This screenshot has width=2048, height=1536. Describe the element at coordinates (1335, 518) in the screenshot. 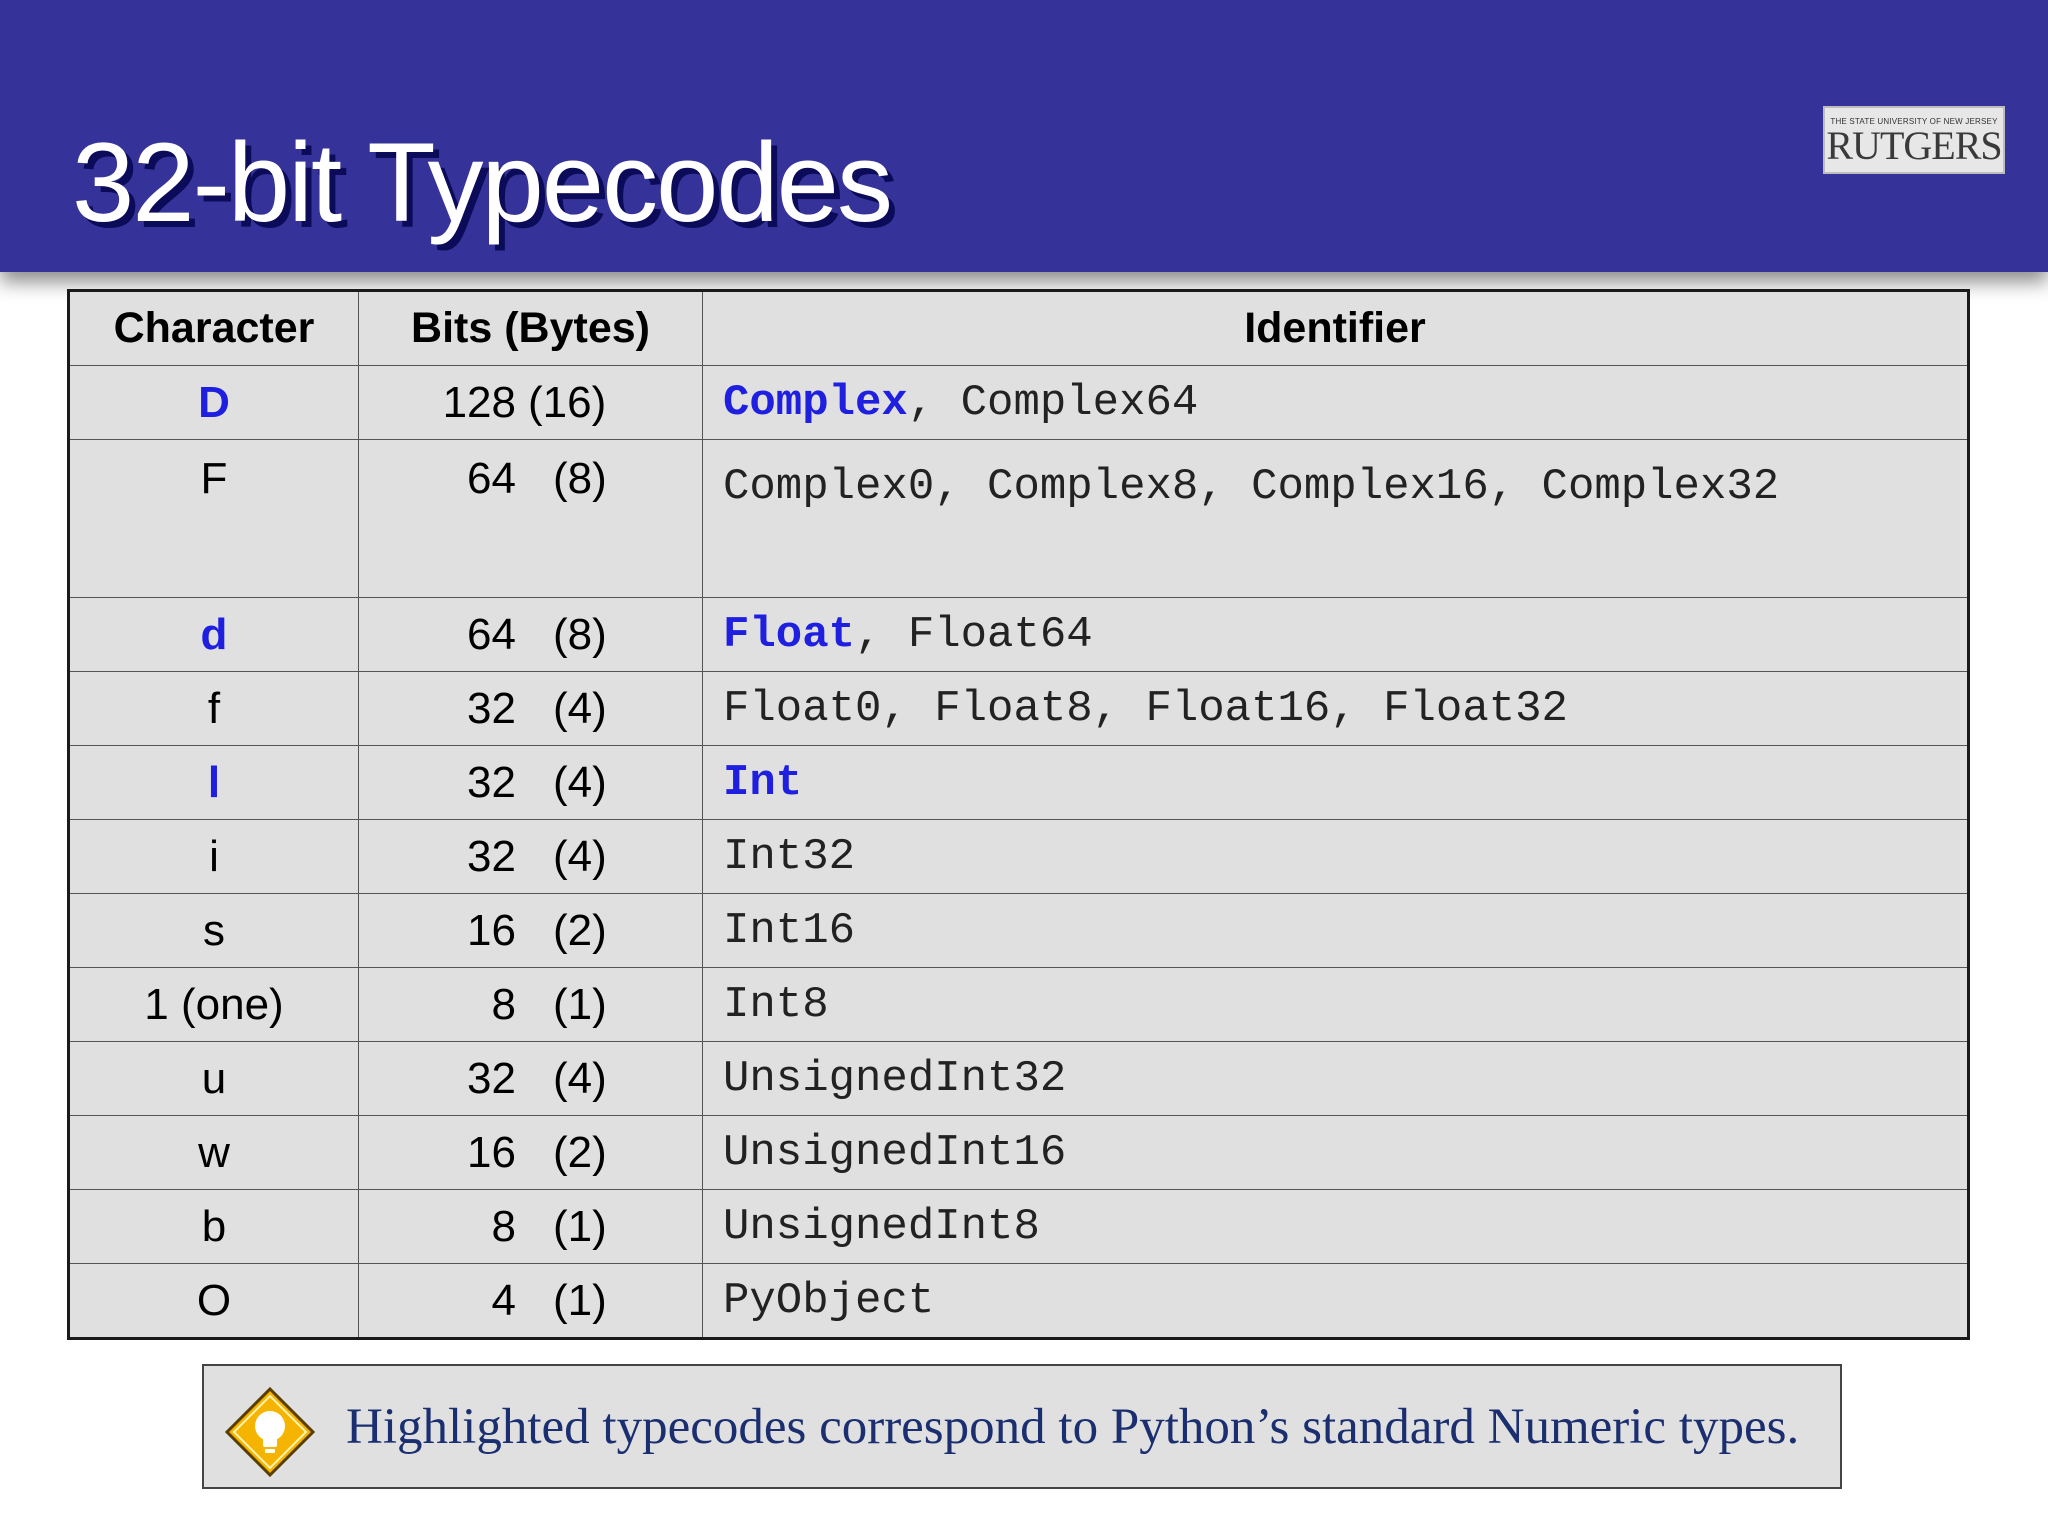

I see `identifier-cell: Complex0, Complex8, Complex16, Complex32` at that location.